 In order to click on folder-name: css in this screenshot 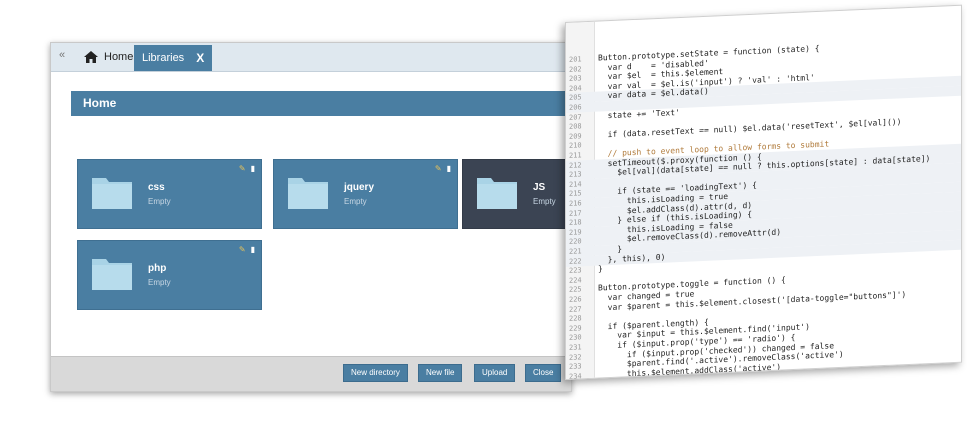, I will do `click(156, 187)`.